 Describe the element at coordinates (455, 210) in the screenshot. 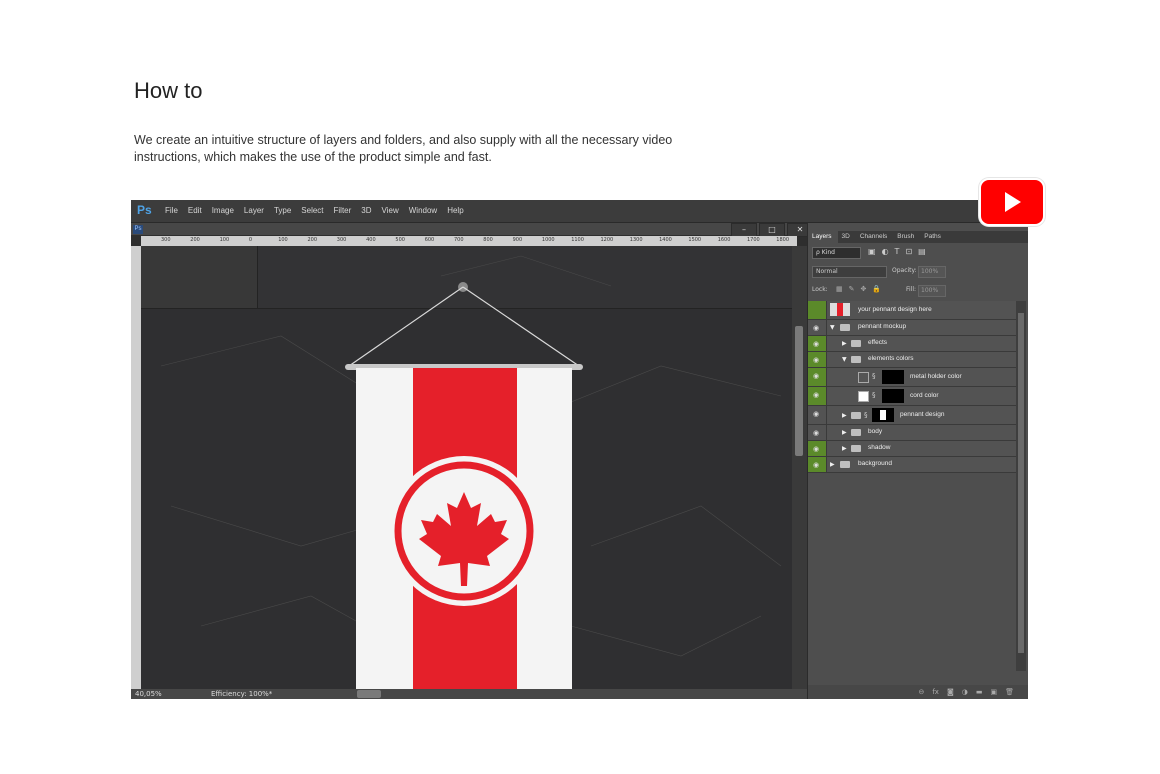

I see `menu-help: Help` at that location.